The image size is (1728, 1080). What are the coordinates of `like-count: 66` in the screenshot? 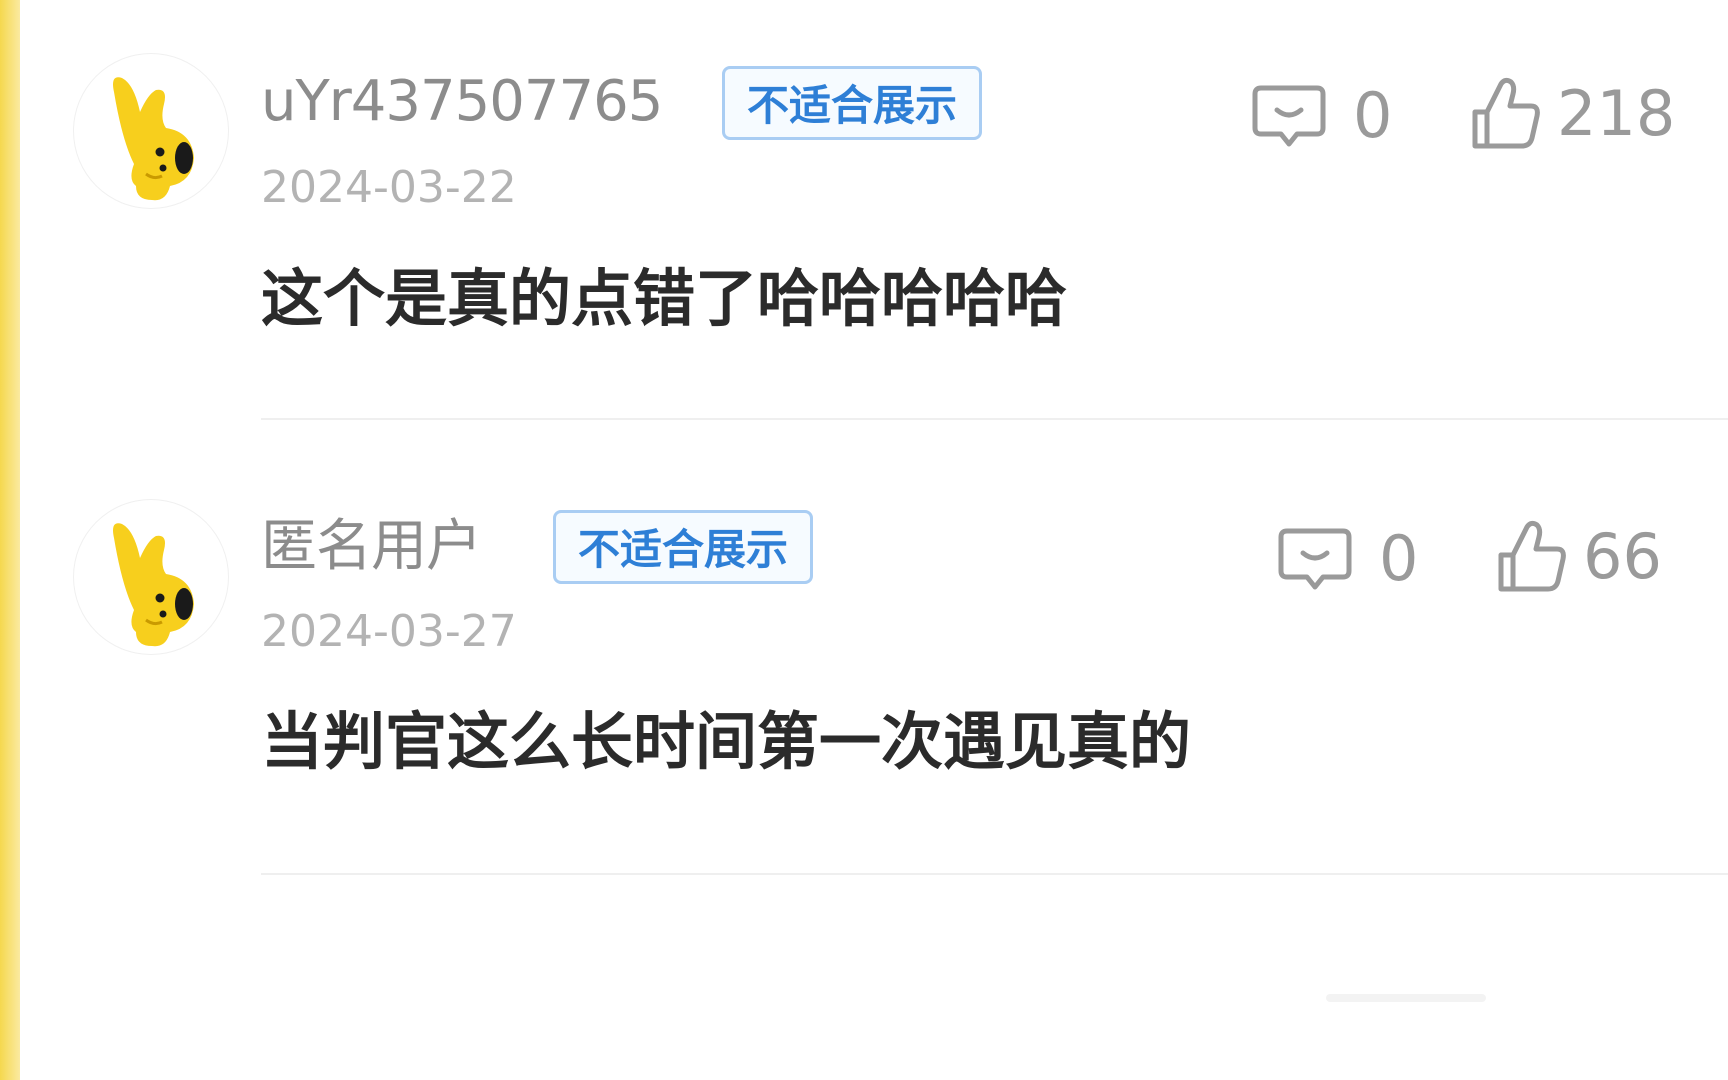 It's located at (1622, 556).